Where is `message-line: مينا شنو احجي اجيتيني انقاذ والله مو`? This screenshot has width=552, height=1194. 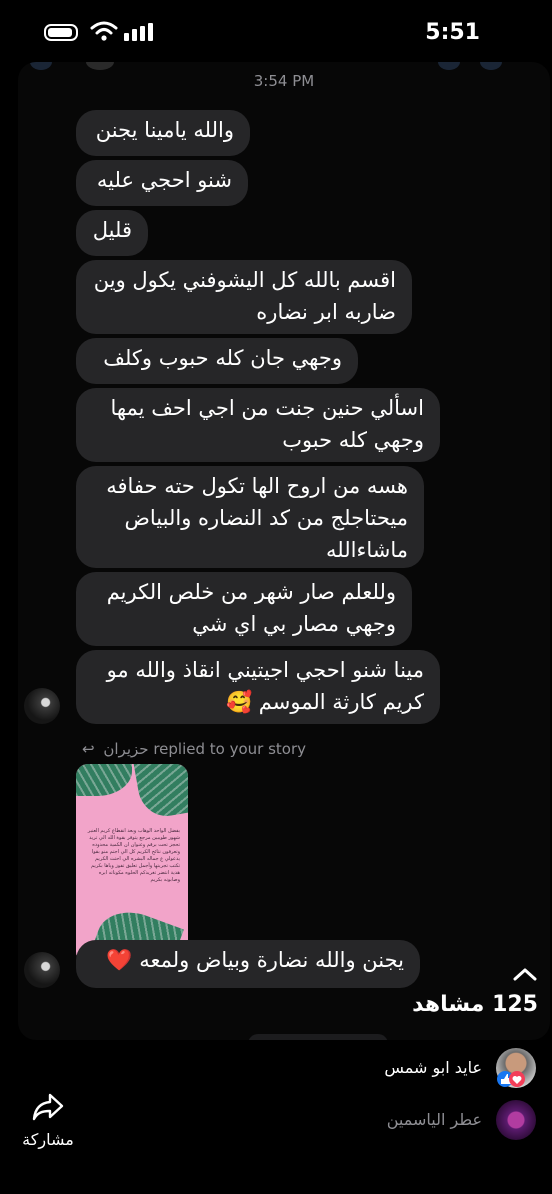 message-line: مينا شنو احجي اجيتيني انقاذ والله مو is located at coordinates (265, 670).